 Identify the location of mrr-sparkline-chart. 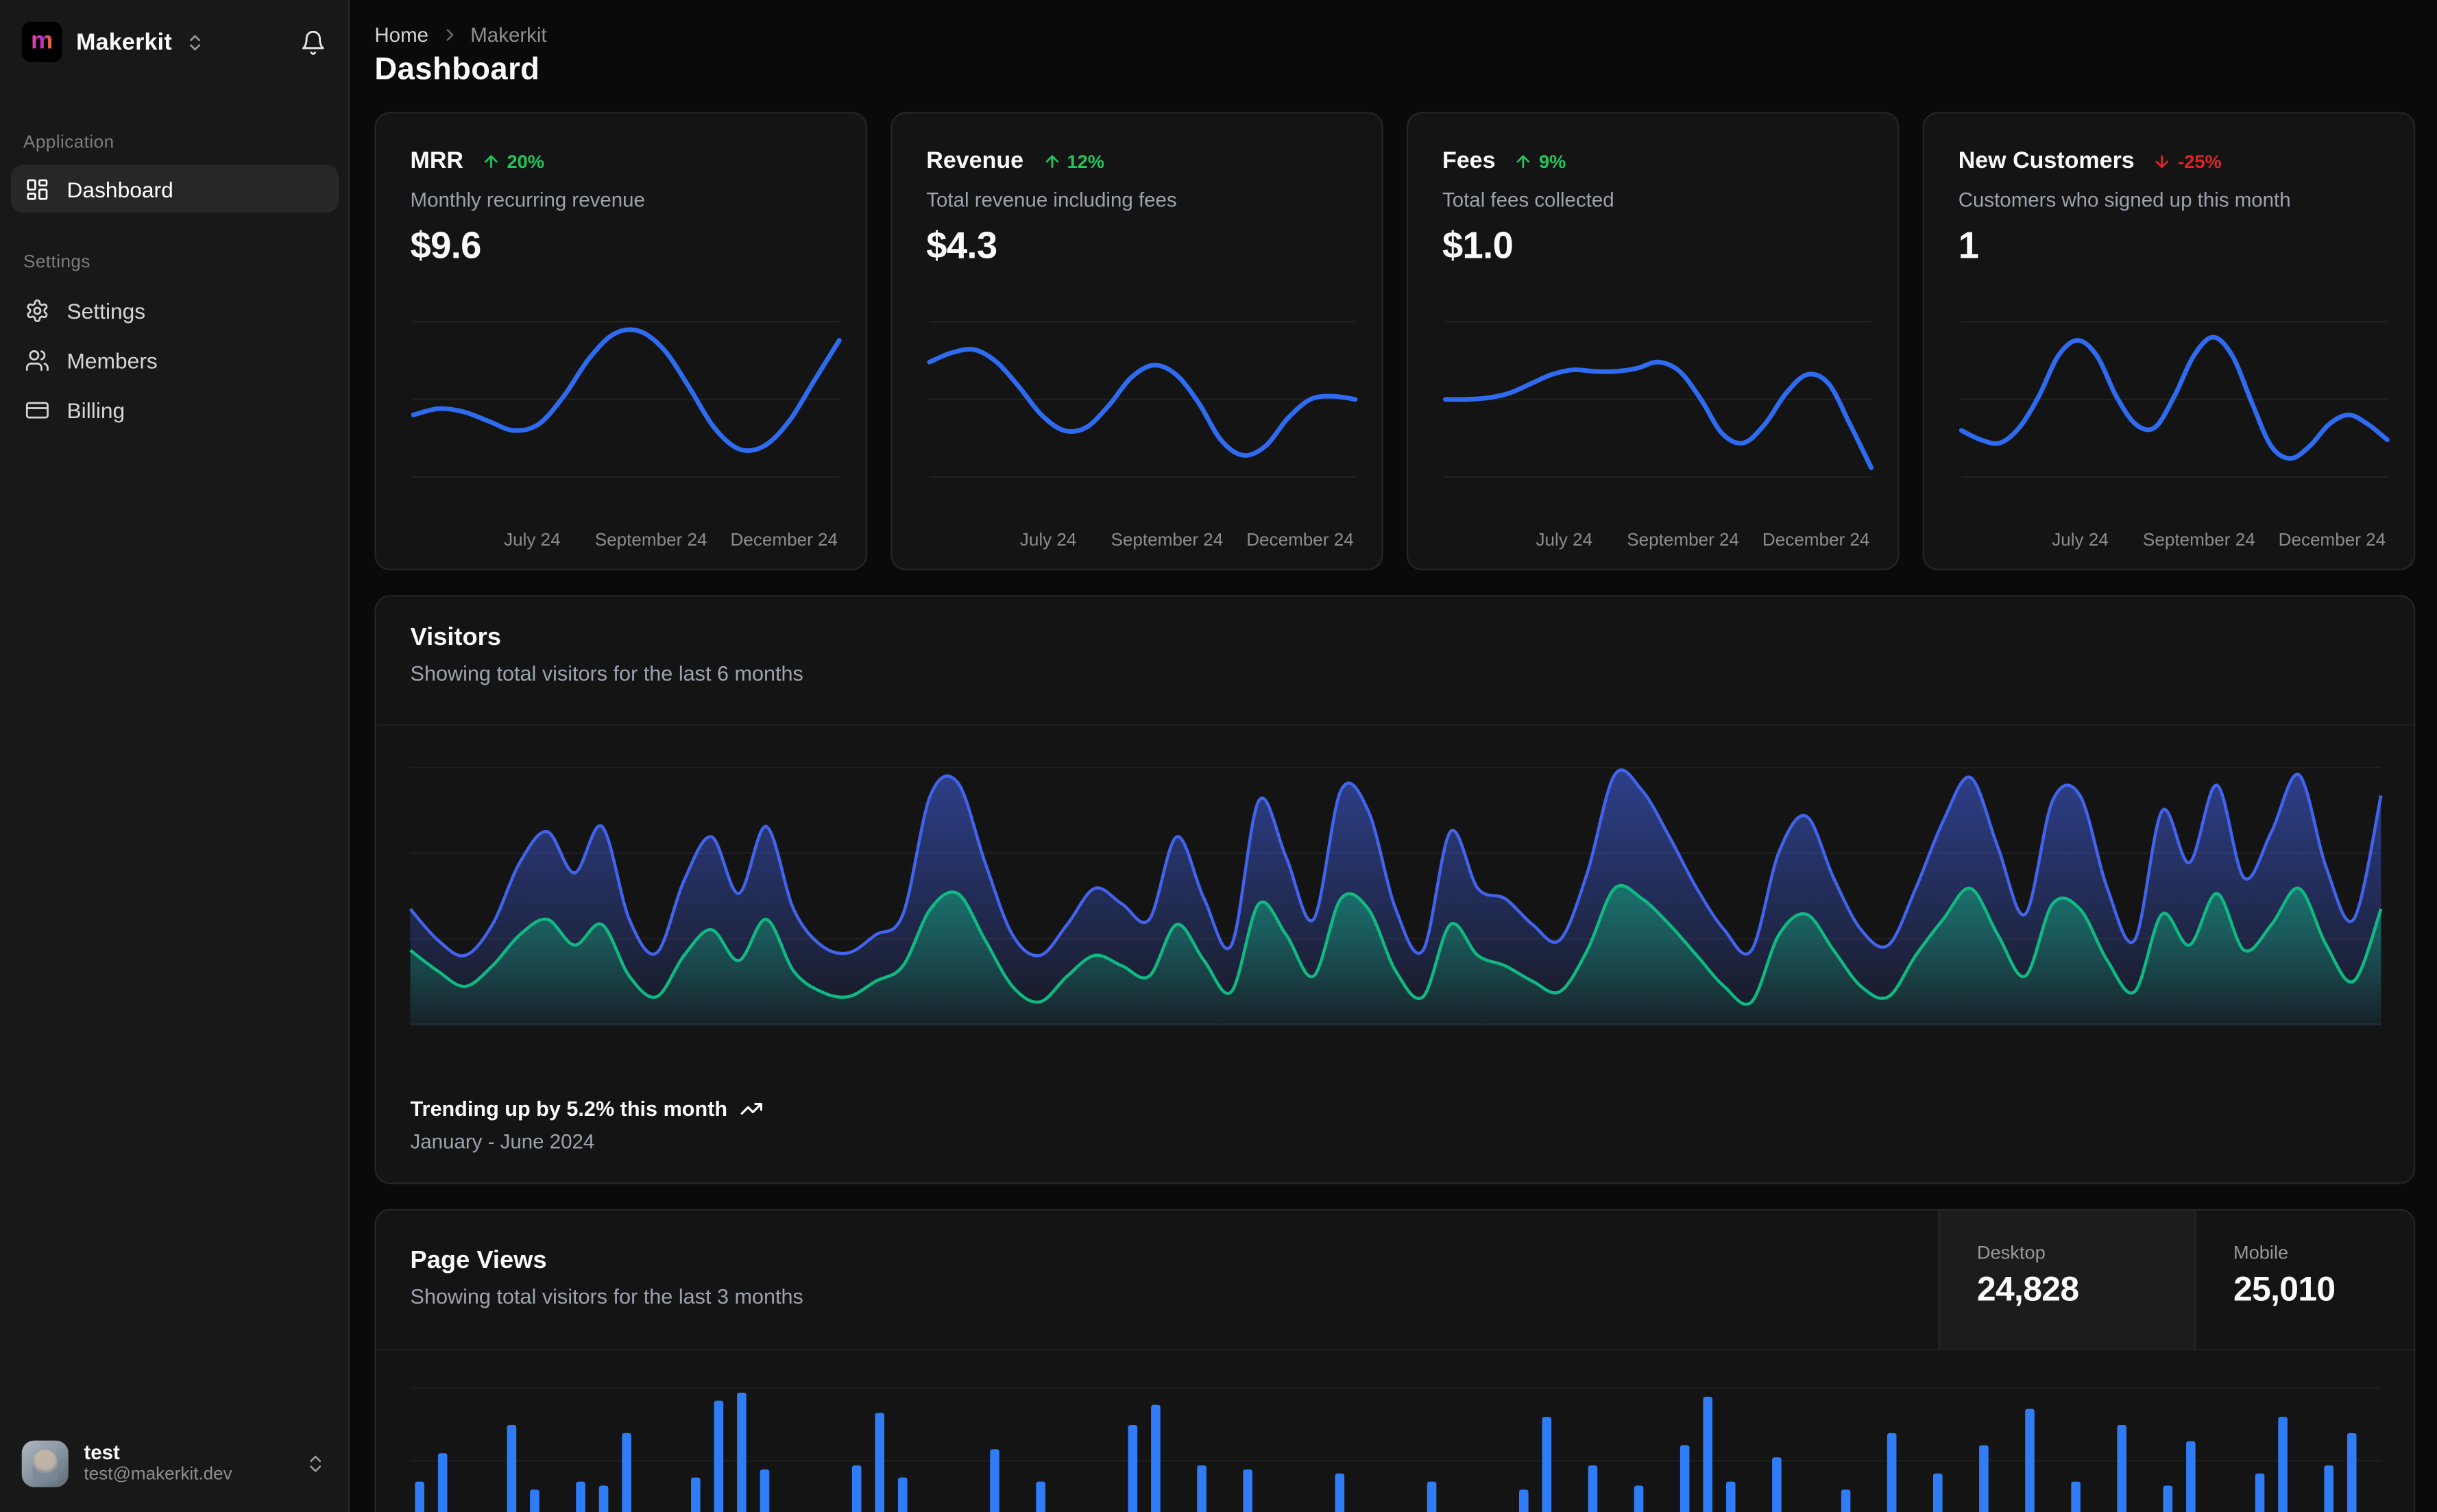
(626, 399).